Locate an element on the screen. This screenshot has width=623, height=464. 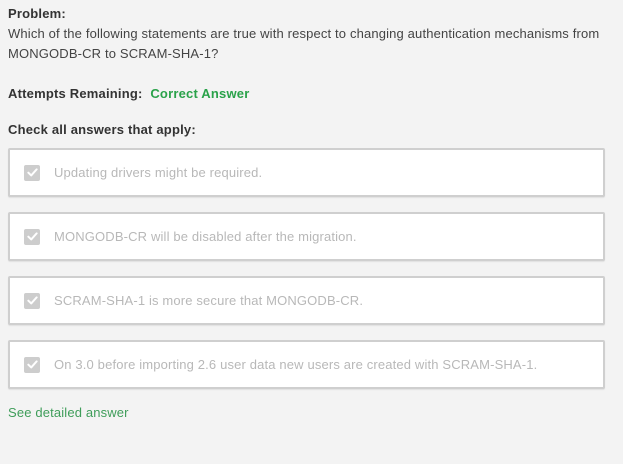
attempts-row: Attempts Remaining: Correct Answer is located at coordinates (311, 94).